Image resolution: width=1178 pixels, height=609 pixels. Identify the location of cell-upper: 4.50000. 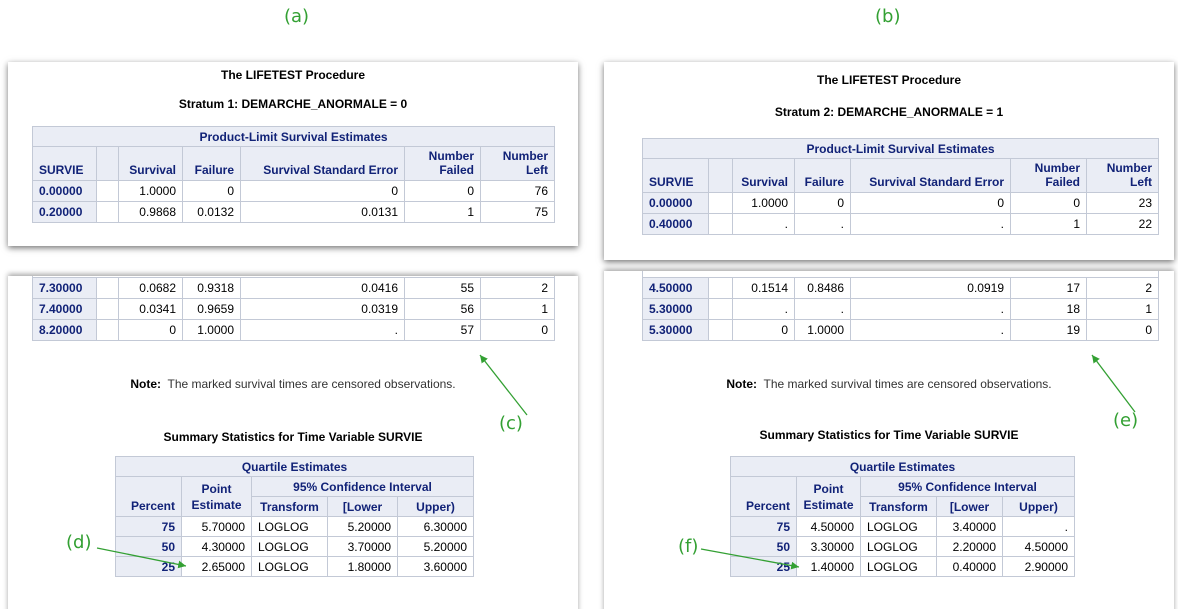
(1038, 546).